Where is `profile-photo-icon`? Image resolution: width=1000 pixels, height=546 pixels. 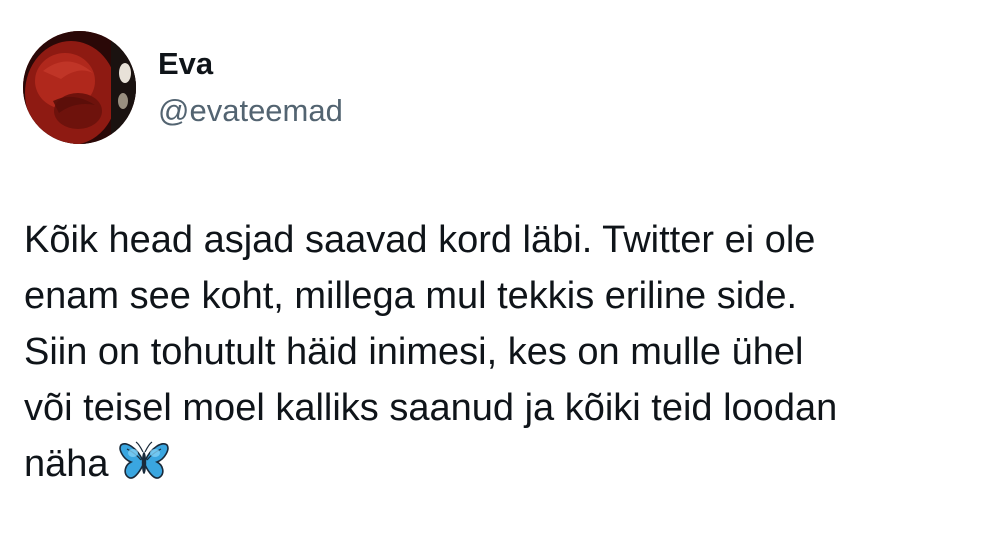
profile-photo-icon is located at coordinates (79, 87).